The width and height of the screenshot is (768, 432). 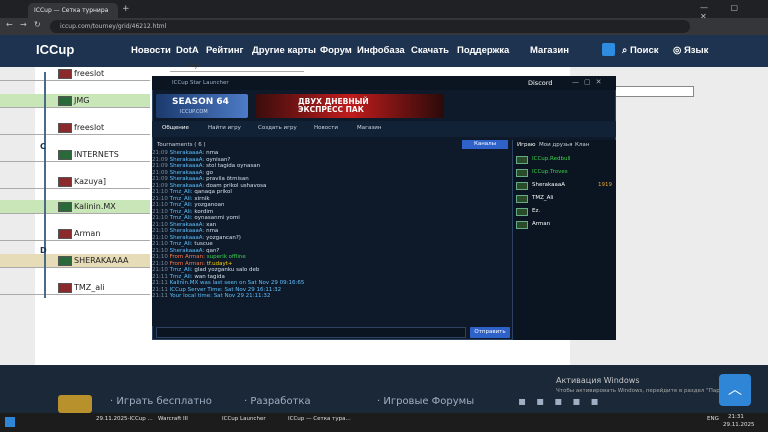 I want to click on tab-news: Новости, so click(x=326, y=128).